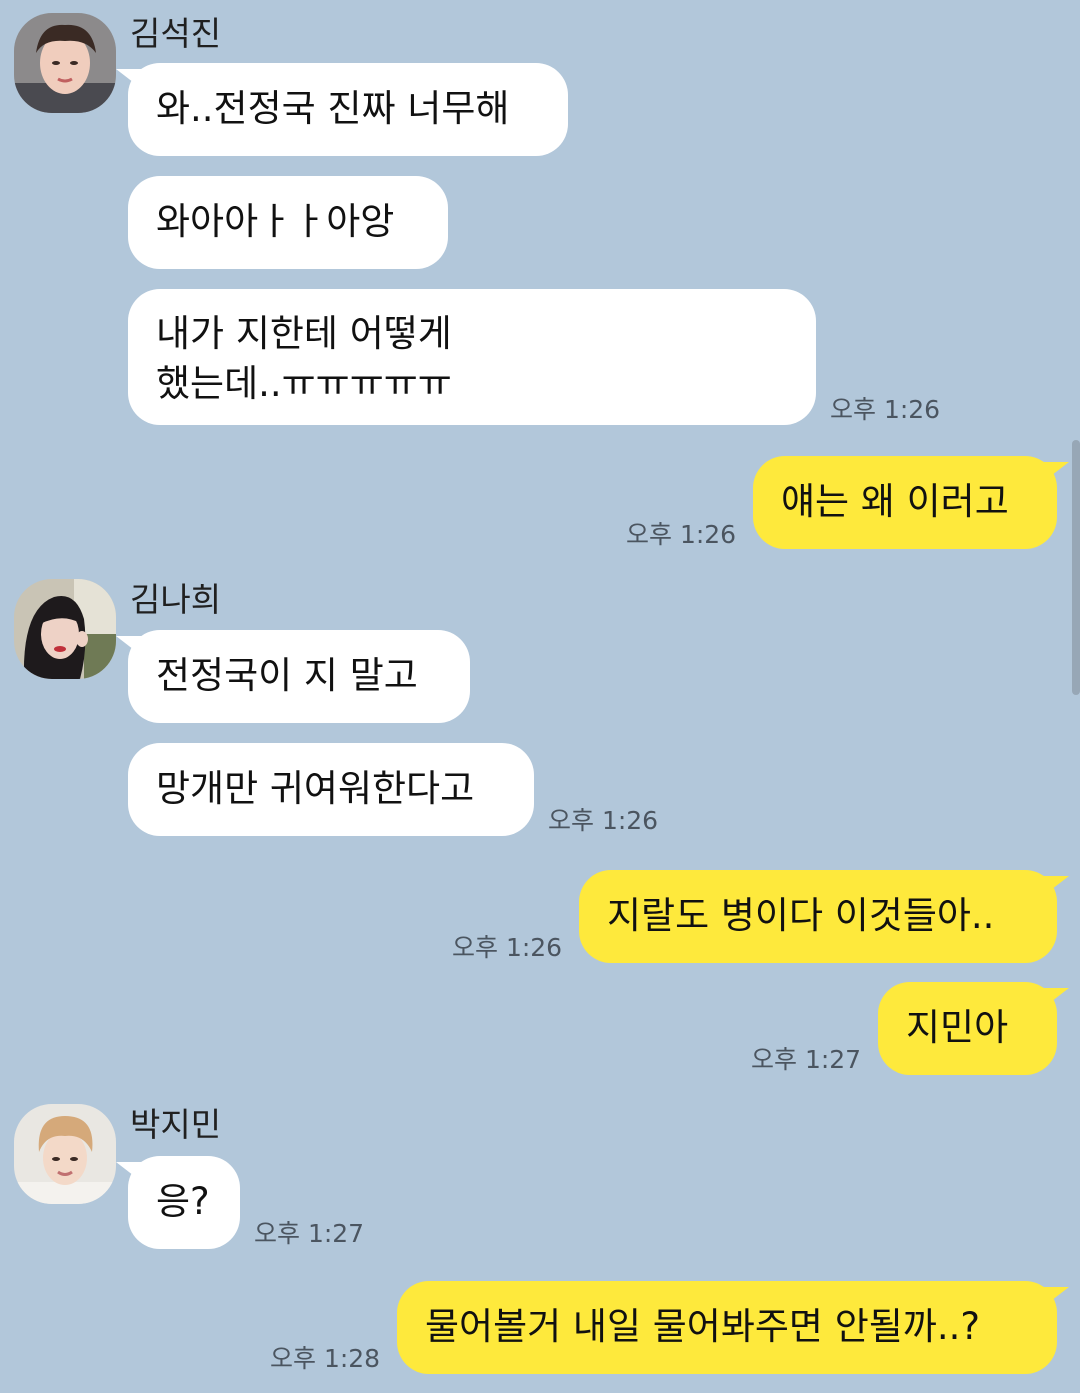 The height and width of the screenshot is (1393, 1080). I want to click on sender-name: 박지민, so click(176, 1124).